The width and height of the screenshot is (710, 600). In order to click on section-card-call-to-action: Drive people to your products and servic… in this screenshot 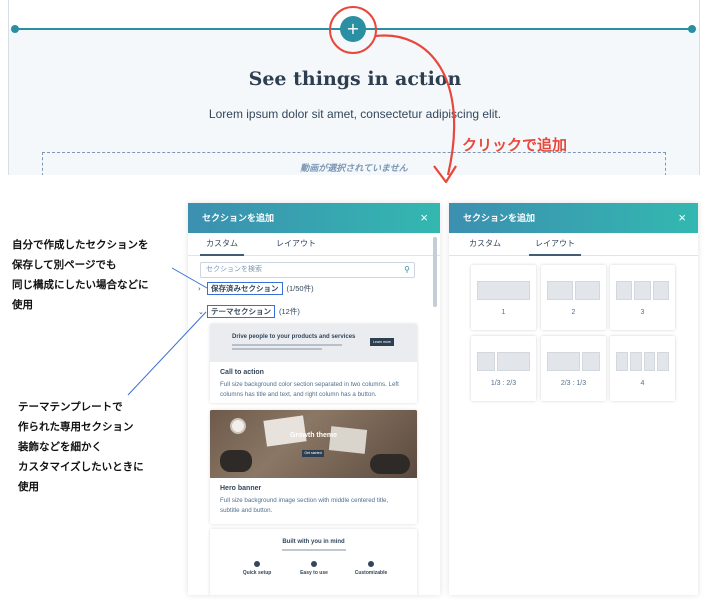, I will do `click(313, 363)`.